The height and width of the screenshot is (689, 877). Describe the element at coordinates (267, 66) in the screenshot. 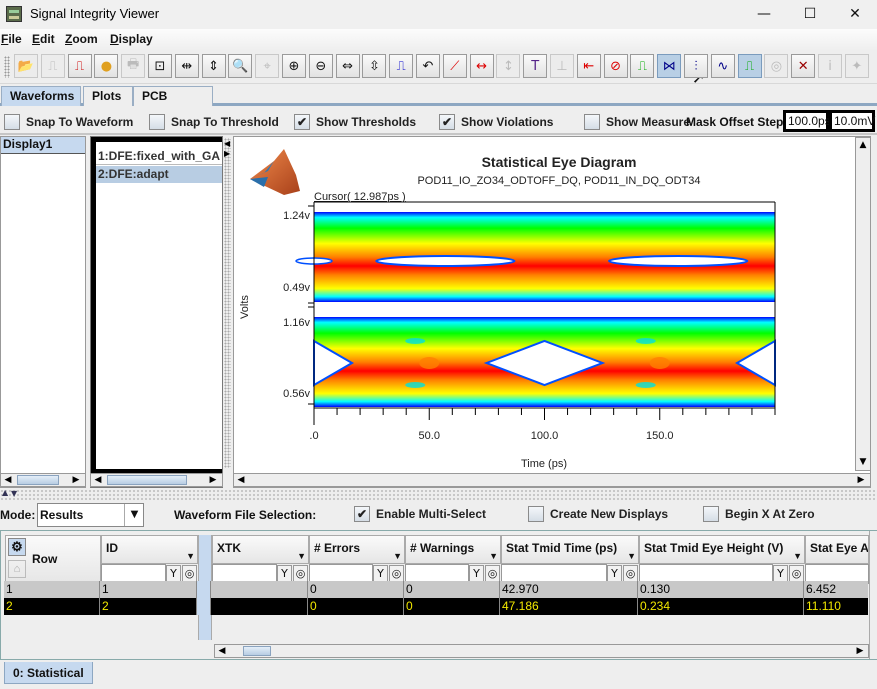

I see `xy-probe-button: ⌖` at that location.